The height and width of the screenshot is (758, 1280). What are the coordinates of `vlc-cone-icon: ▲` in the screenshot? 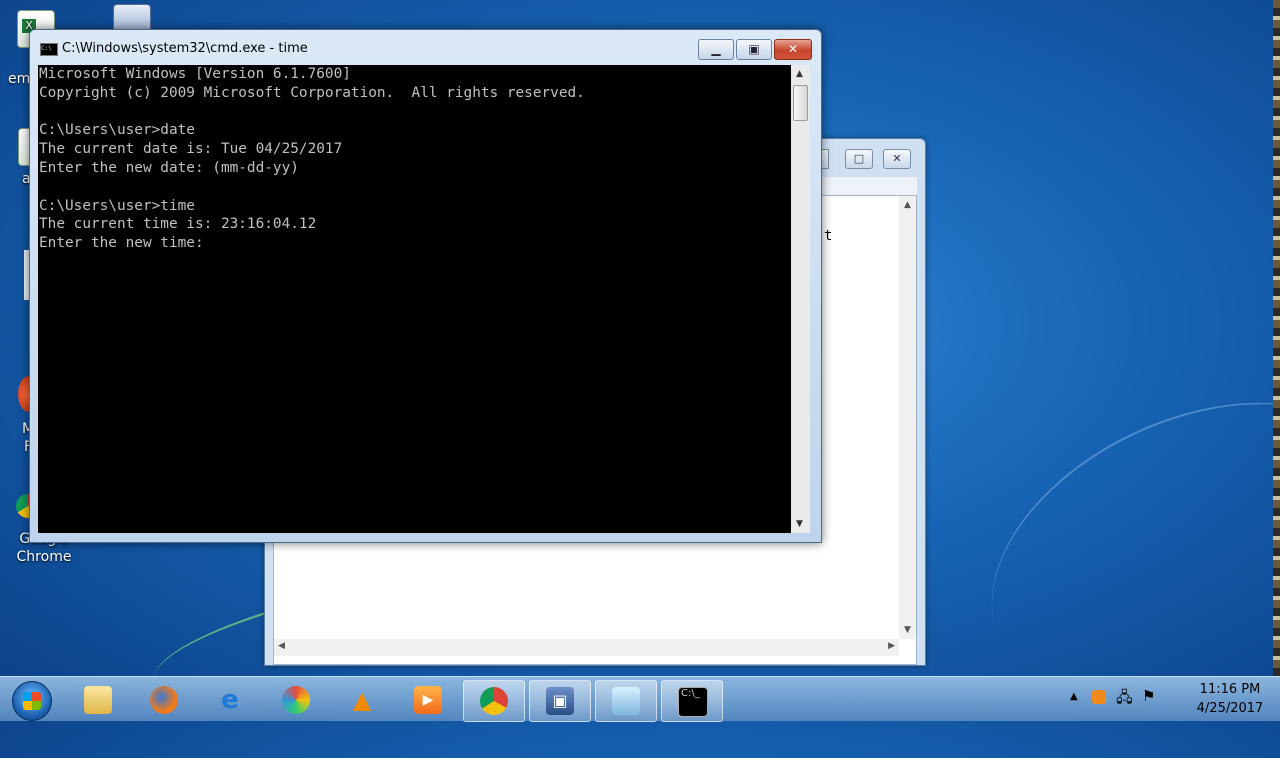 It's located at (362, 700).